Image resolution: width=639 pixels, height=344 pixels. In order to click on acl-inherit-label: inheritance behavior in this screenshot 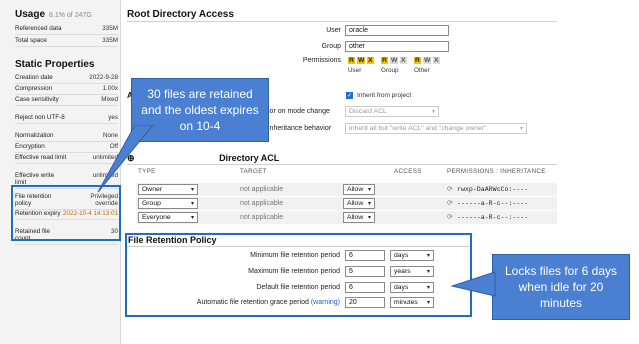, I will do `click(300, 128)`.